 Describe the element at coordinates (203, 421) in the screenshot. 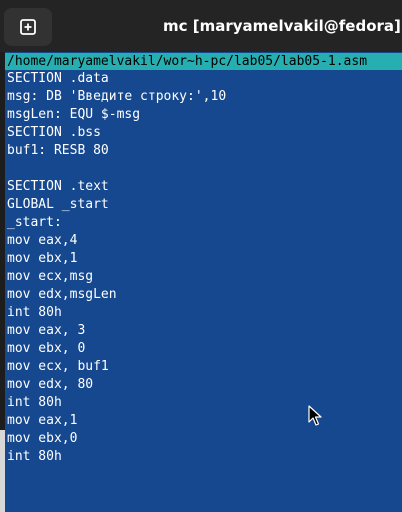

I see `code-line: mov eax,1` at that location.